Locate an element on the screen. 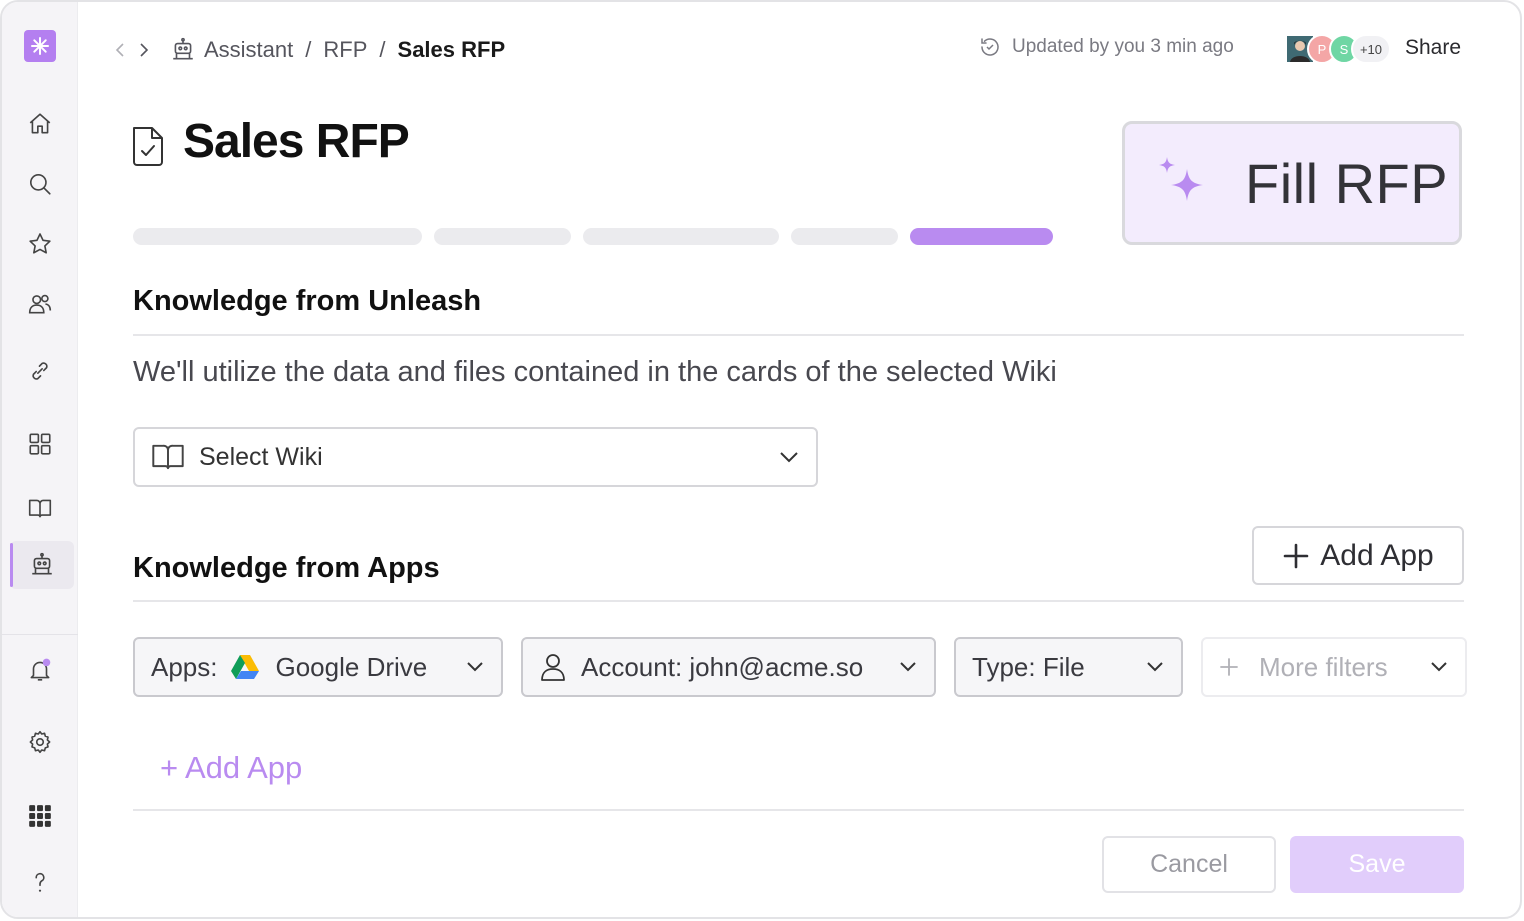  sidebar-item-favorites is located at coordinates (40, 244).